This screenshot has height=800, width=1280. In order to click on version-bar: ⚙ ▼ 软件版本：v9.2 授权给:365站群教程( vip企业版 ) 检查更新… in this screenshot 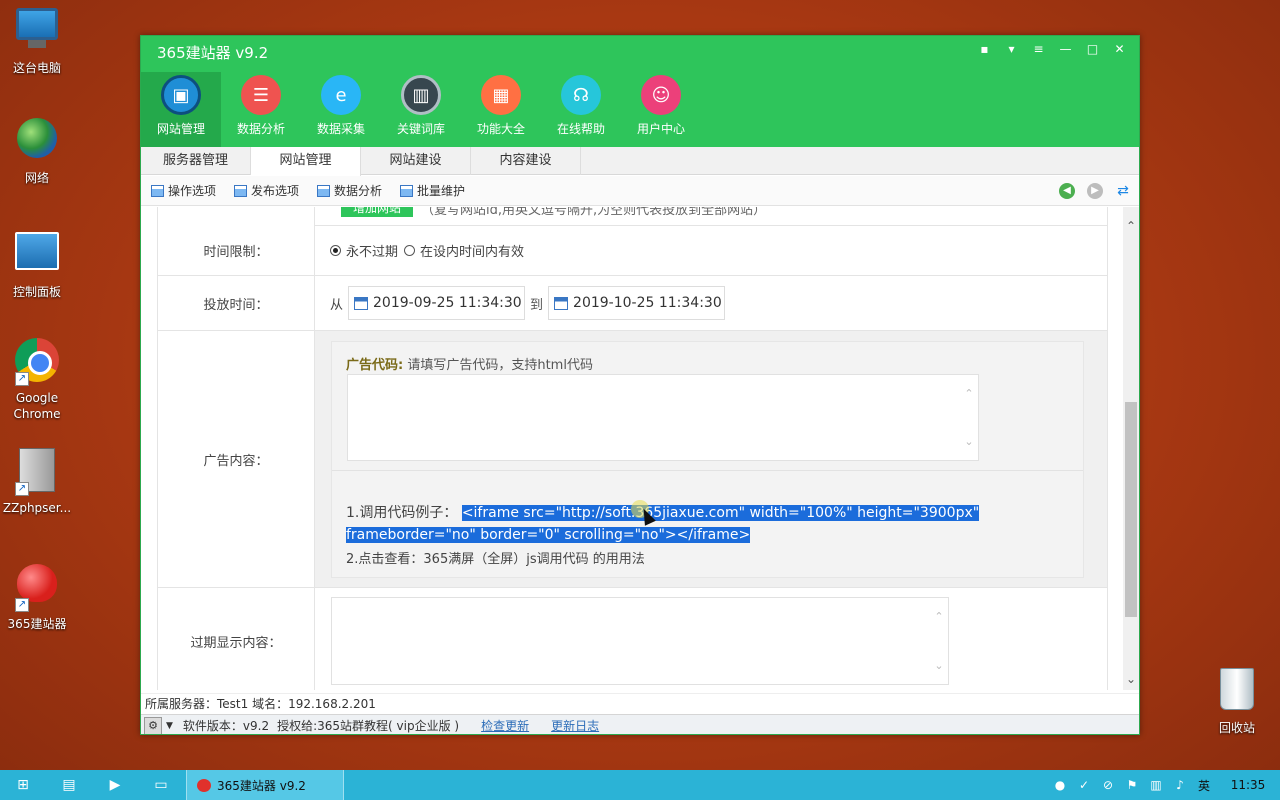, I will do `click(640, 724)`.